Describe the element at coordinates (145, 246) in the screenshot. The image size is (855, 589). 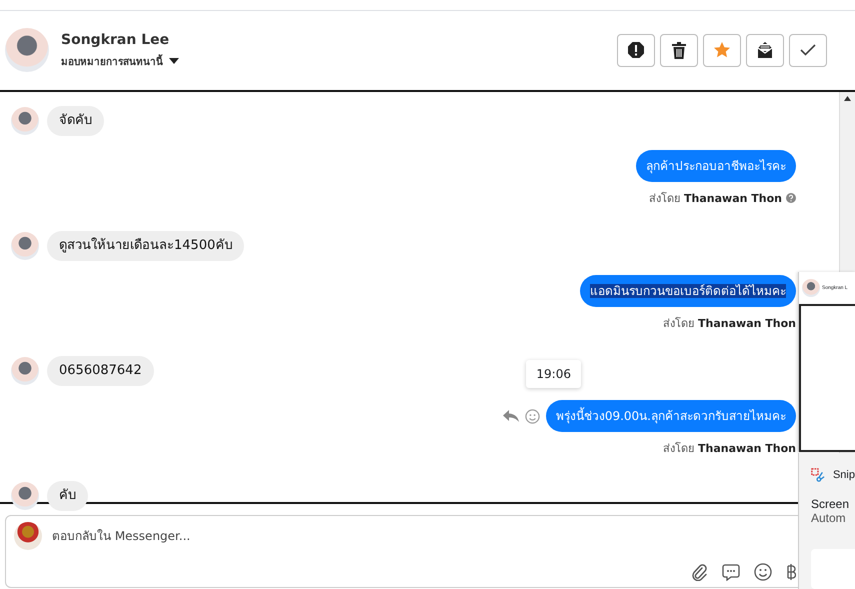
I see `message-bubble: ดูสวนให้นายเดือนละ14500คับ` at that location.